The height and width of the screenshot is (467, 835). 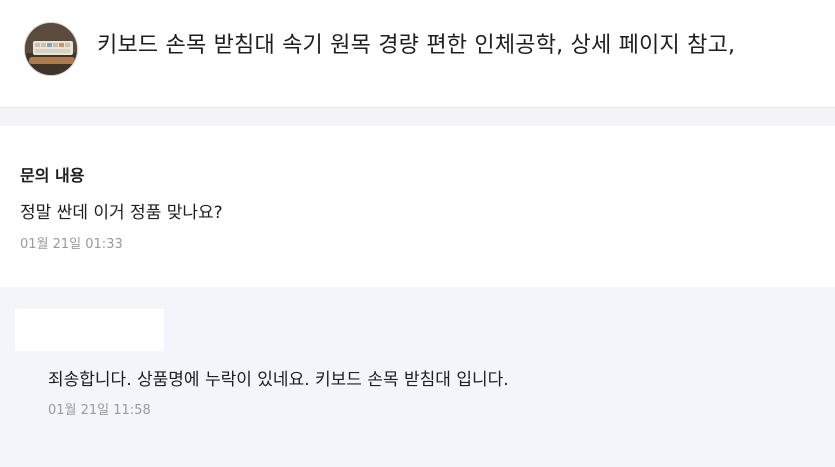 I want to click on product-thumbnail, so click(x=51, y=49).